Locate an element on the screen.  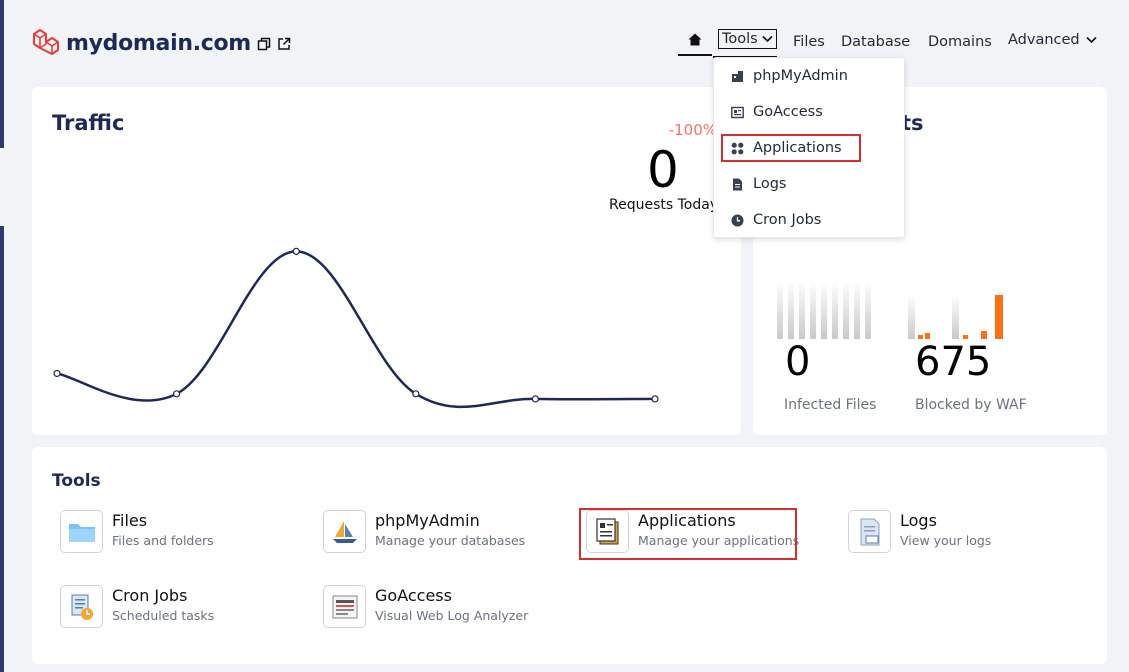
nav-database: Database is located at coordinates (875, 42).